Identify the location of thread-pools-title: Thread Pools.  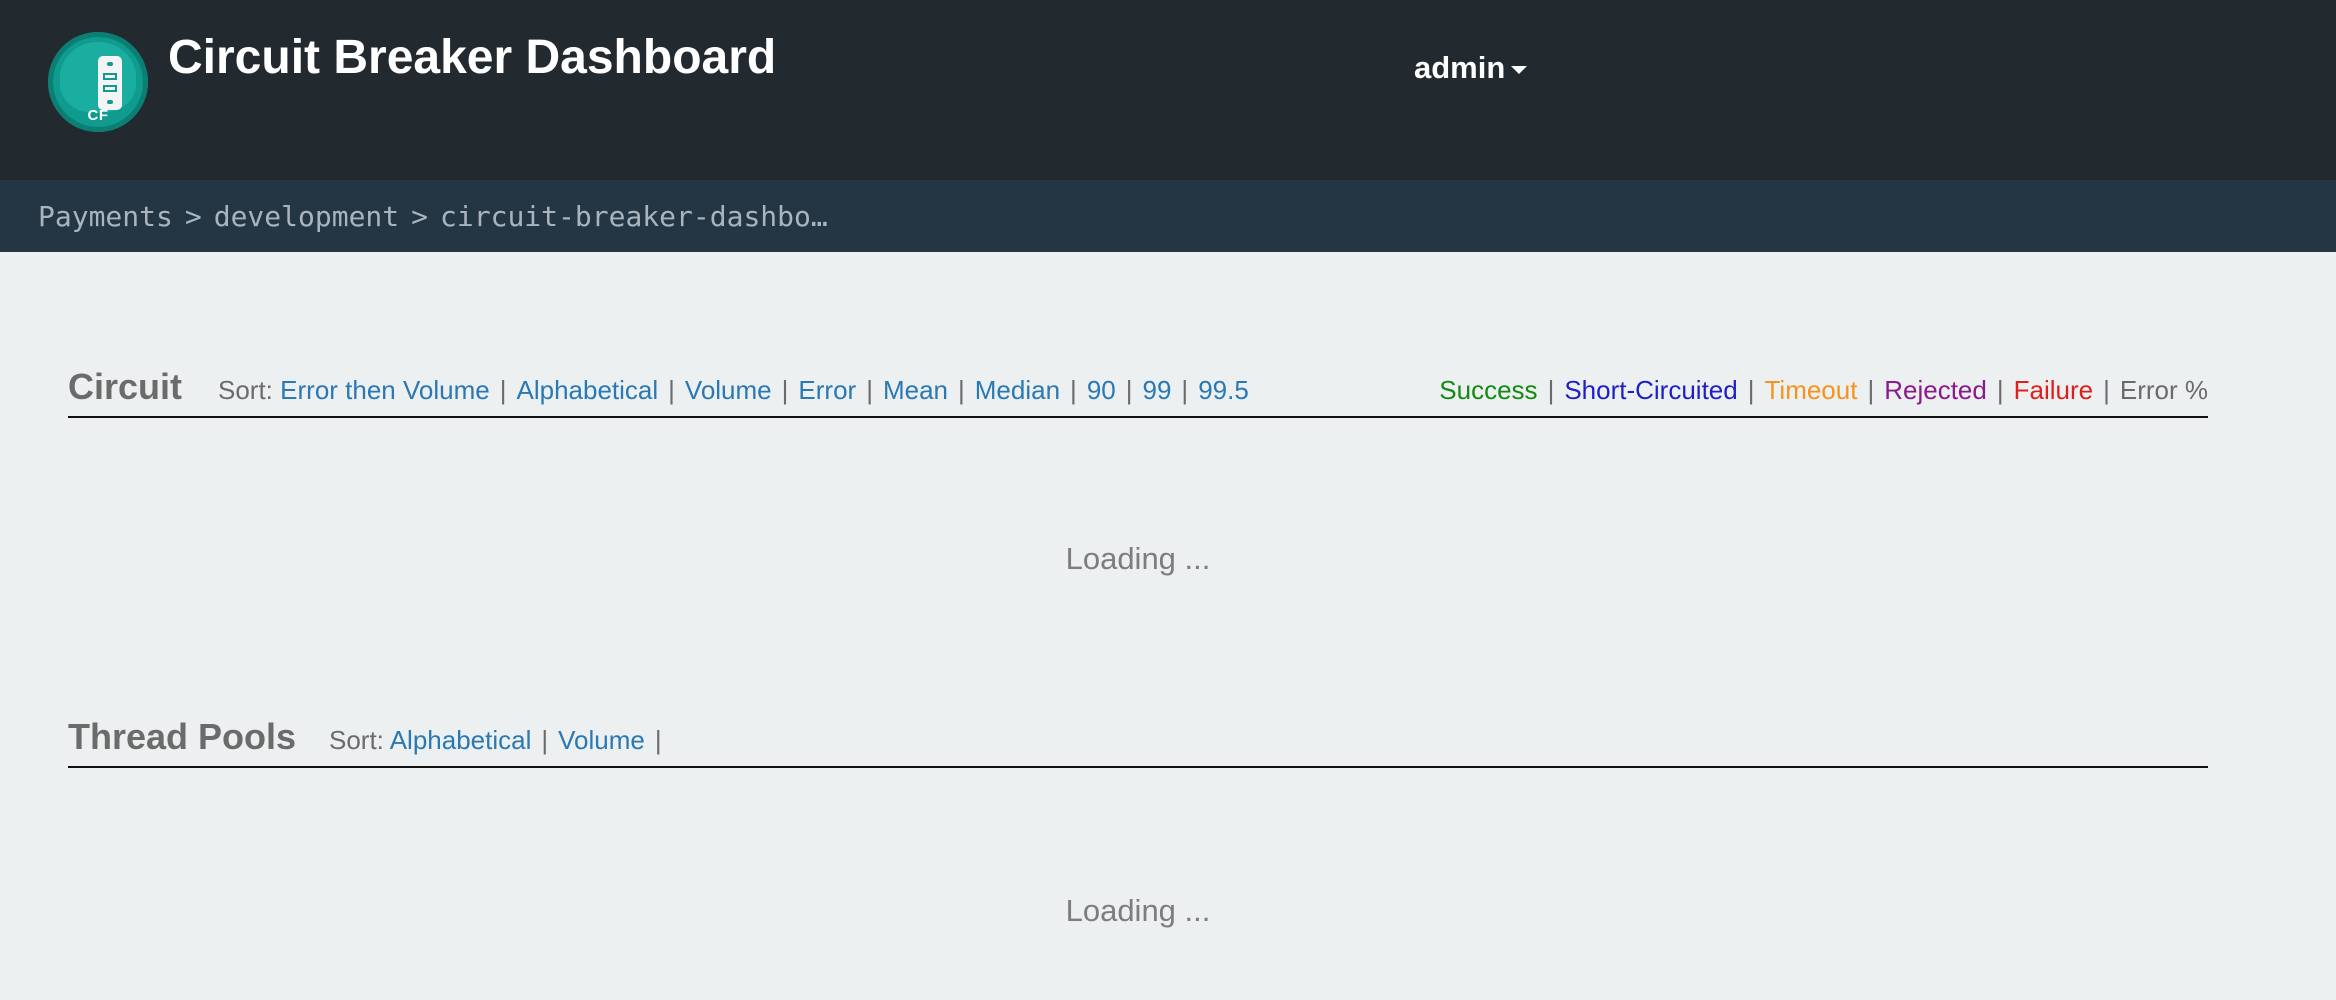
(182, 736).